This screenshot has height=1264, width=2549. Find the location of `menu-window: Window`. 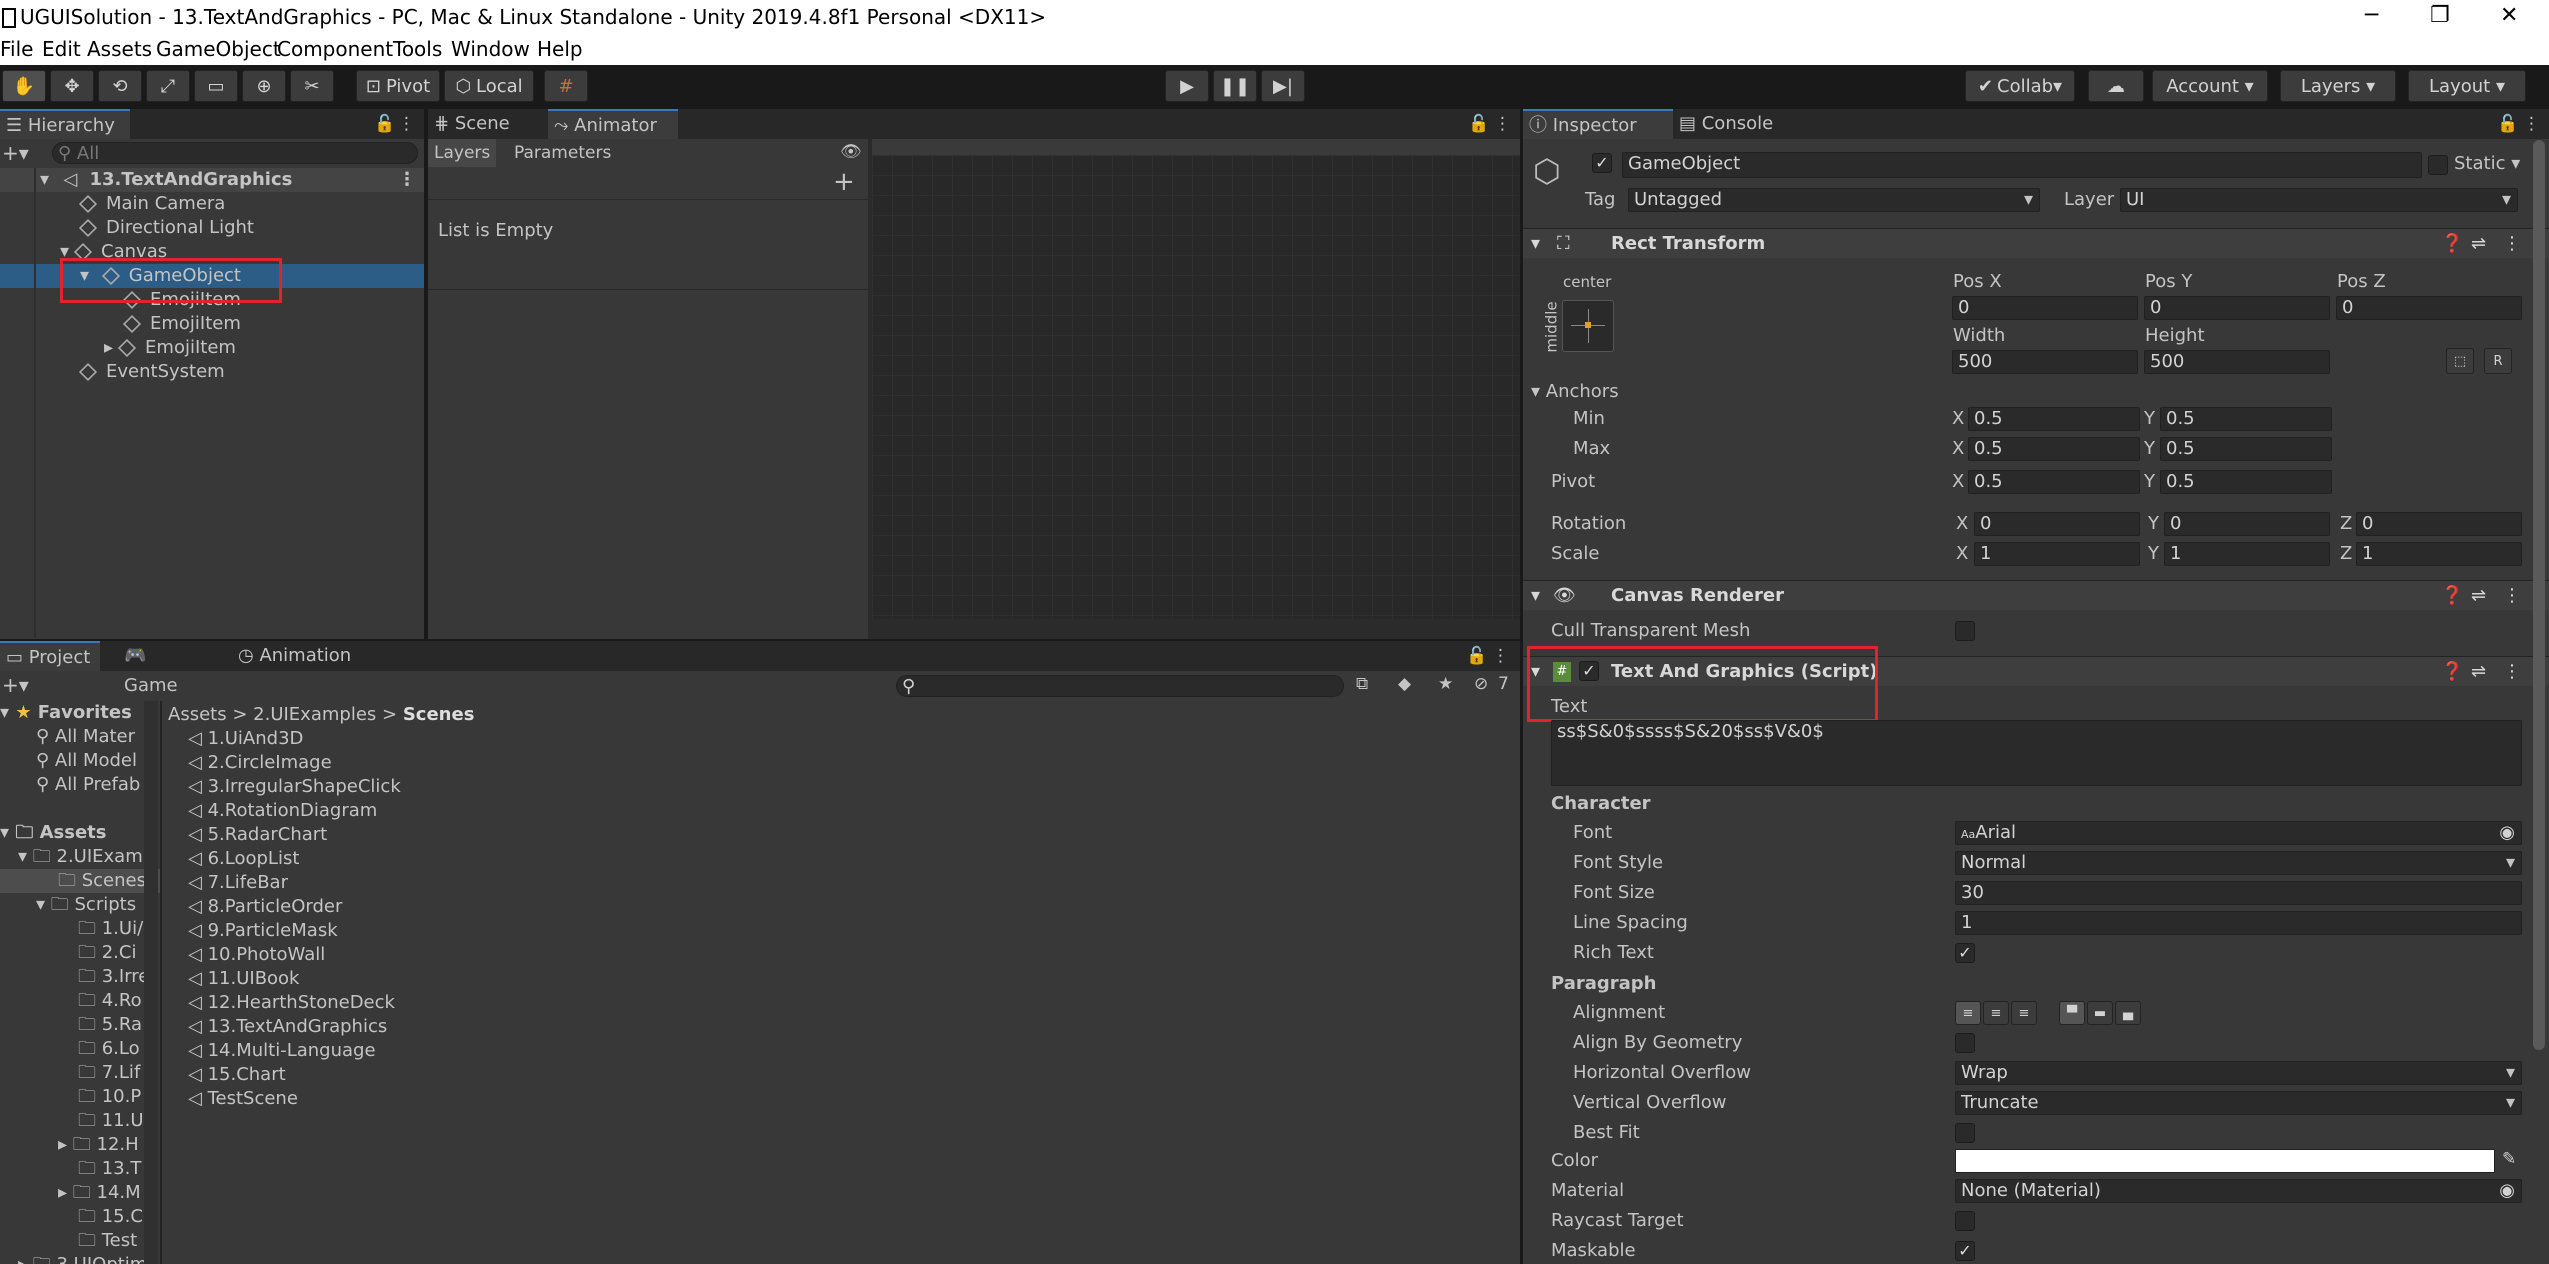

menu-window: Window is located at coordinates (490, 49).